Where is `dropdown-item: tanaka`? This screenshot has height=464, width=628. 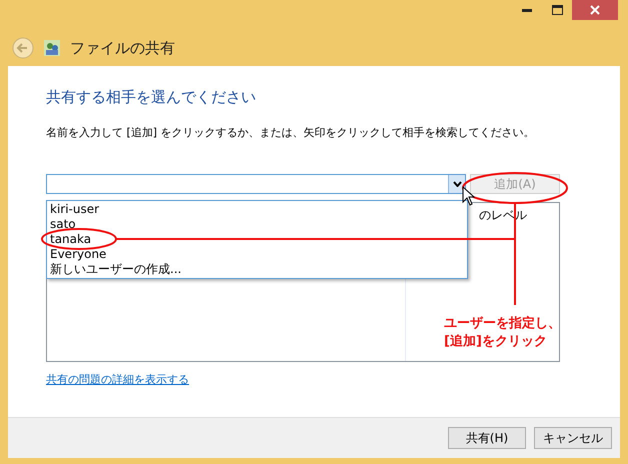 dropdown-item: tanaka is located at coordinates (257, 239).